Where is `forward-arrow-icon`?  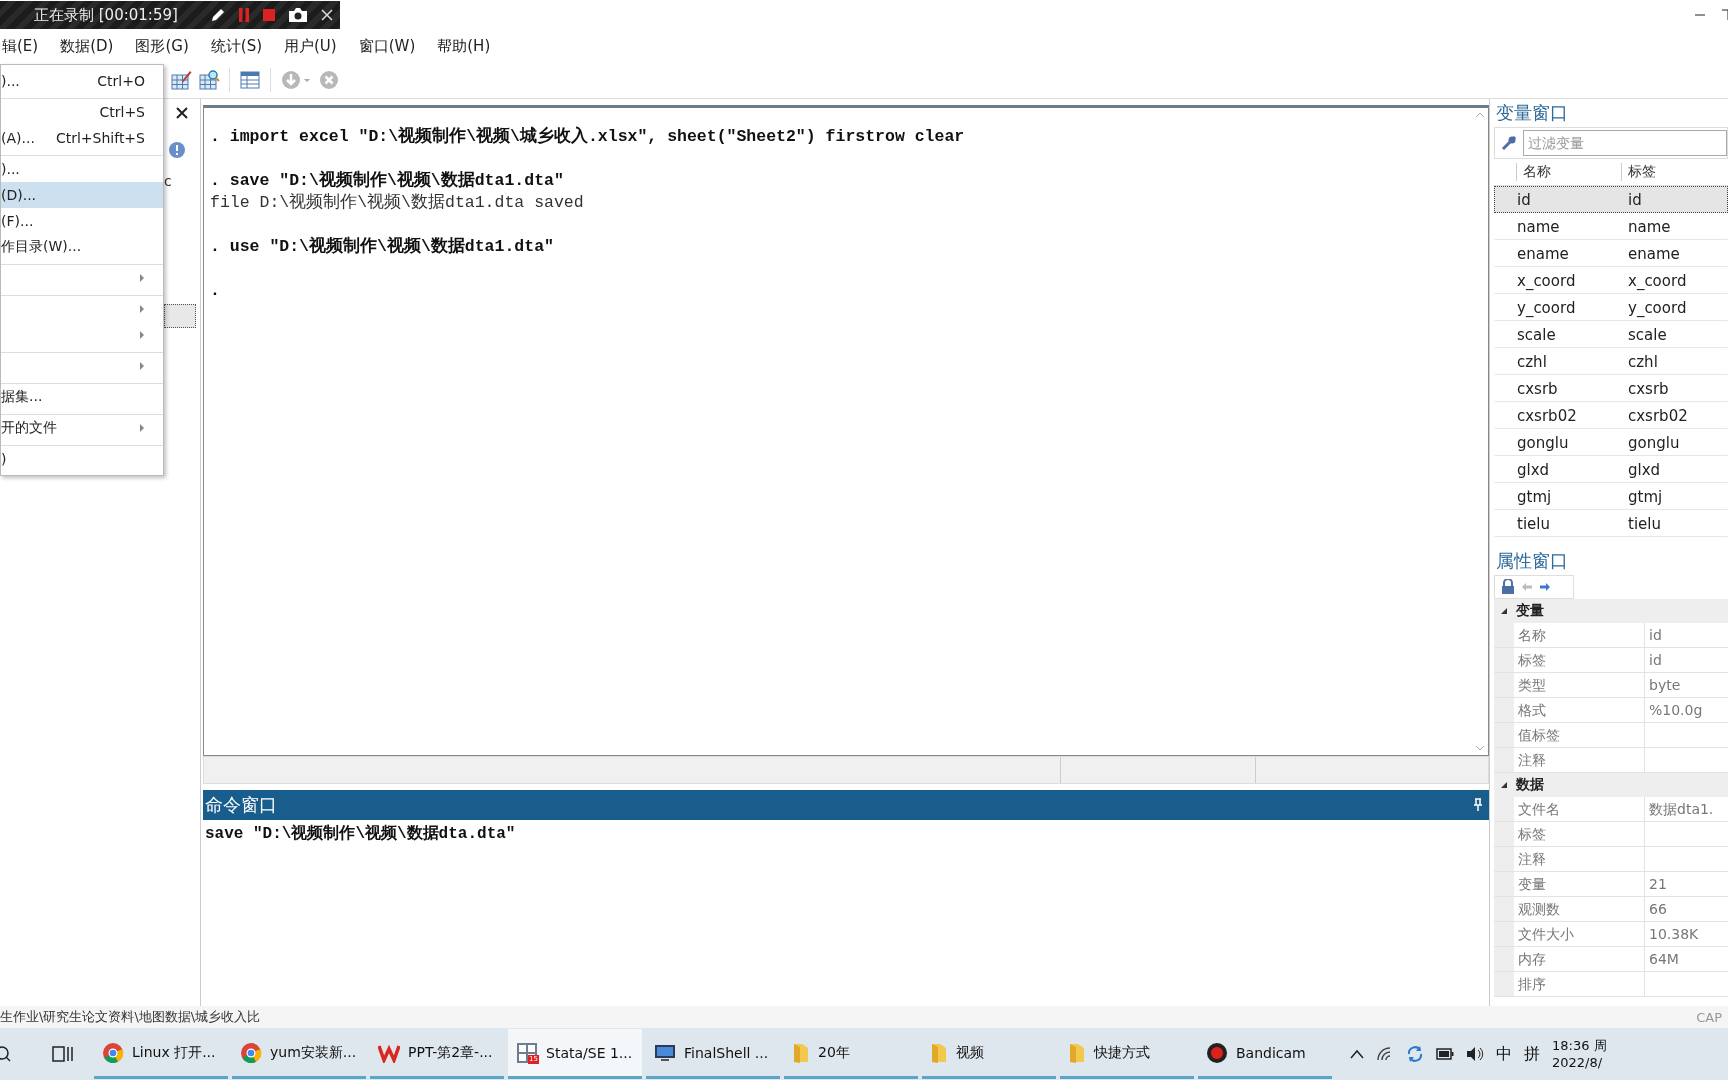
forward-arrow-icon is located at coordinates (1545, 587).